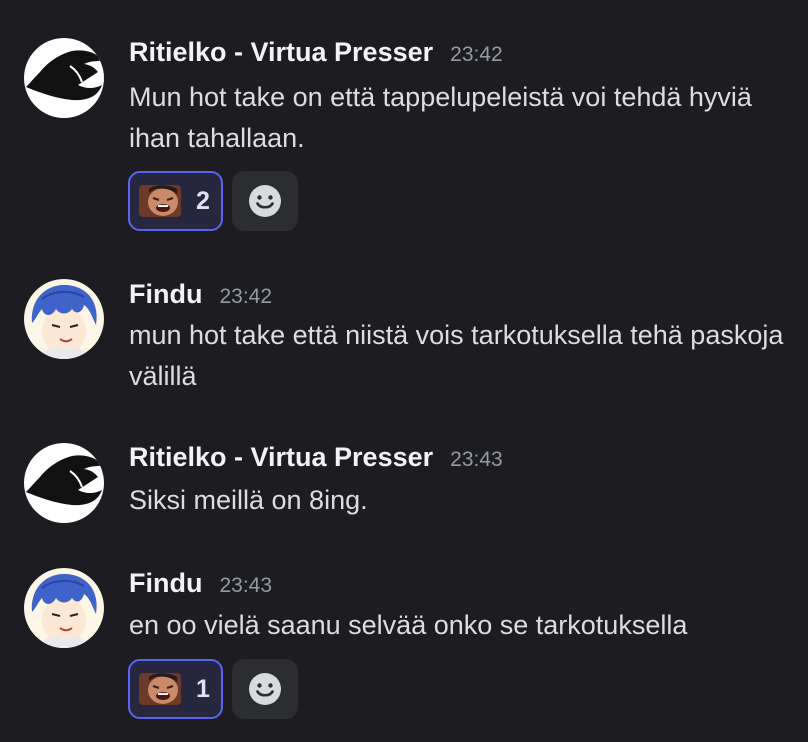 This screenshot has width=808, height=742. I want to click on reaction-bar: 1, so click(213, 689).